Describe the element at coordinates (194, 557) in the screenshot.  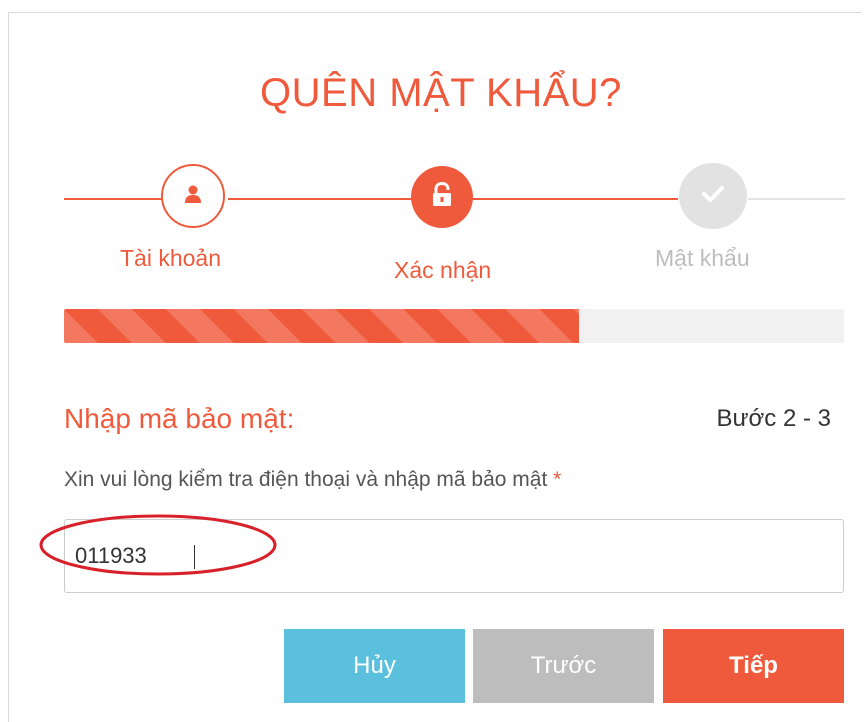
I see `text-caret` at that location.